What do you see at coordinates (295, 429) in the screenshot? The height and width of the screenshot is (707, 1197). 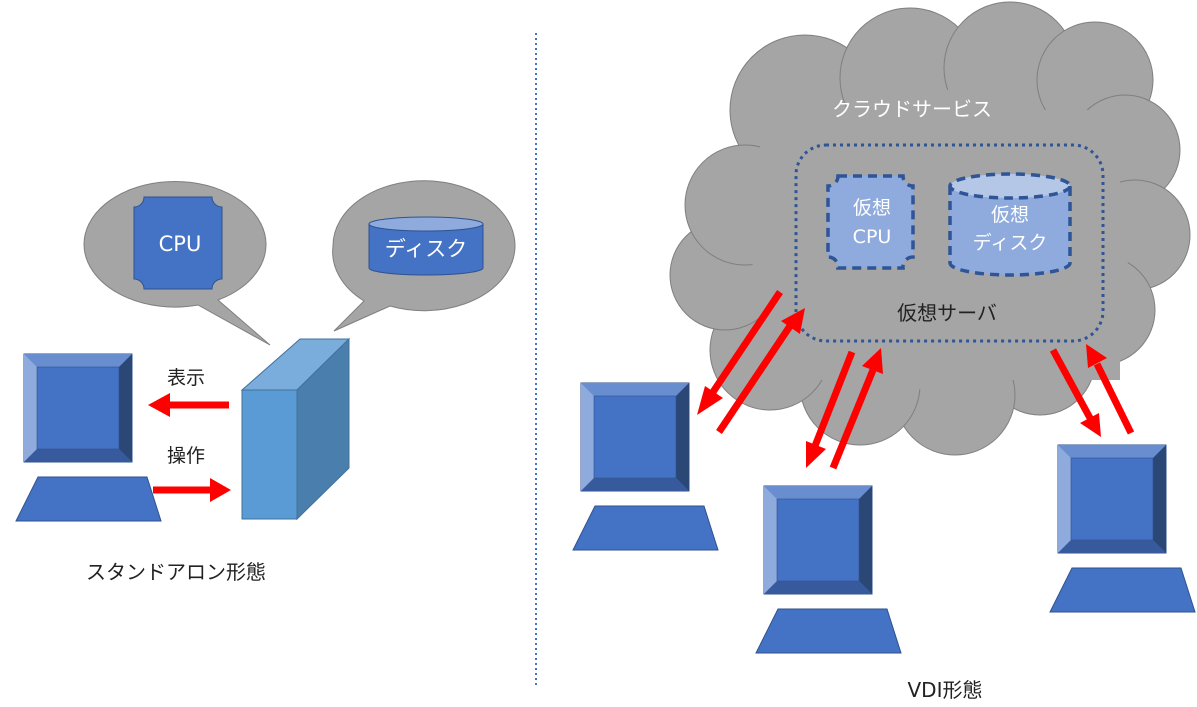 I see `server-icon` at bounding box center [295, 429].